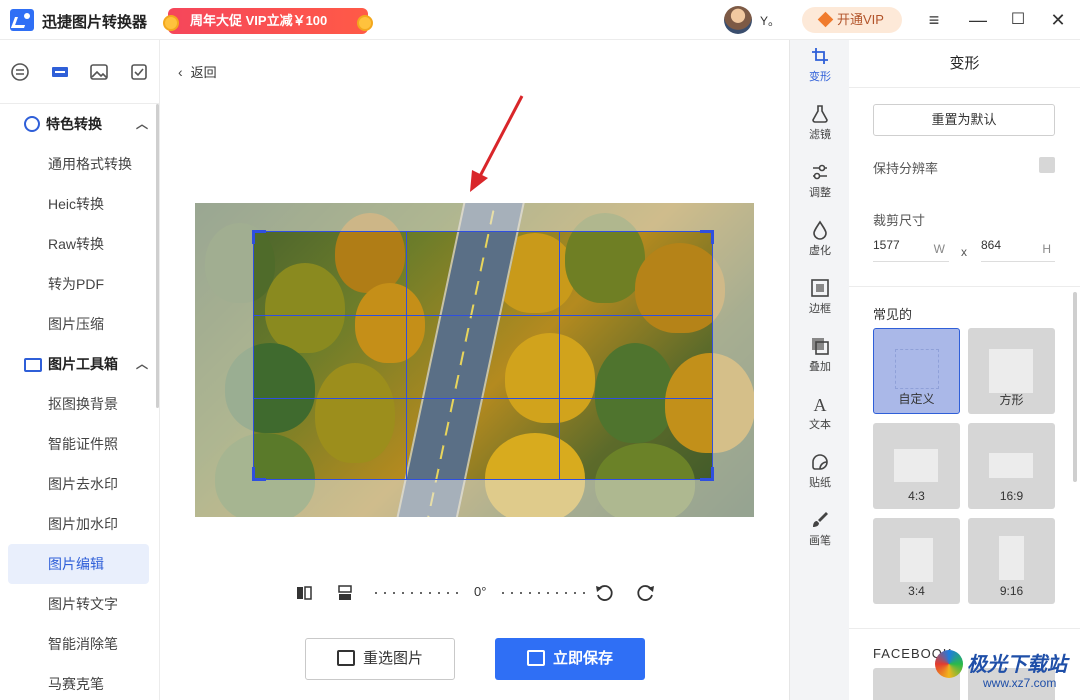 This screenshot has height=700, width=1080. What do you see at coordinates (78, 564) in the screenshot?
I see `sidebar-item-image-edit: 图片编辑` at bounding box center [78, 564].